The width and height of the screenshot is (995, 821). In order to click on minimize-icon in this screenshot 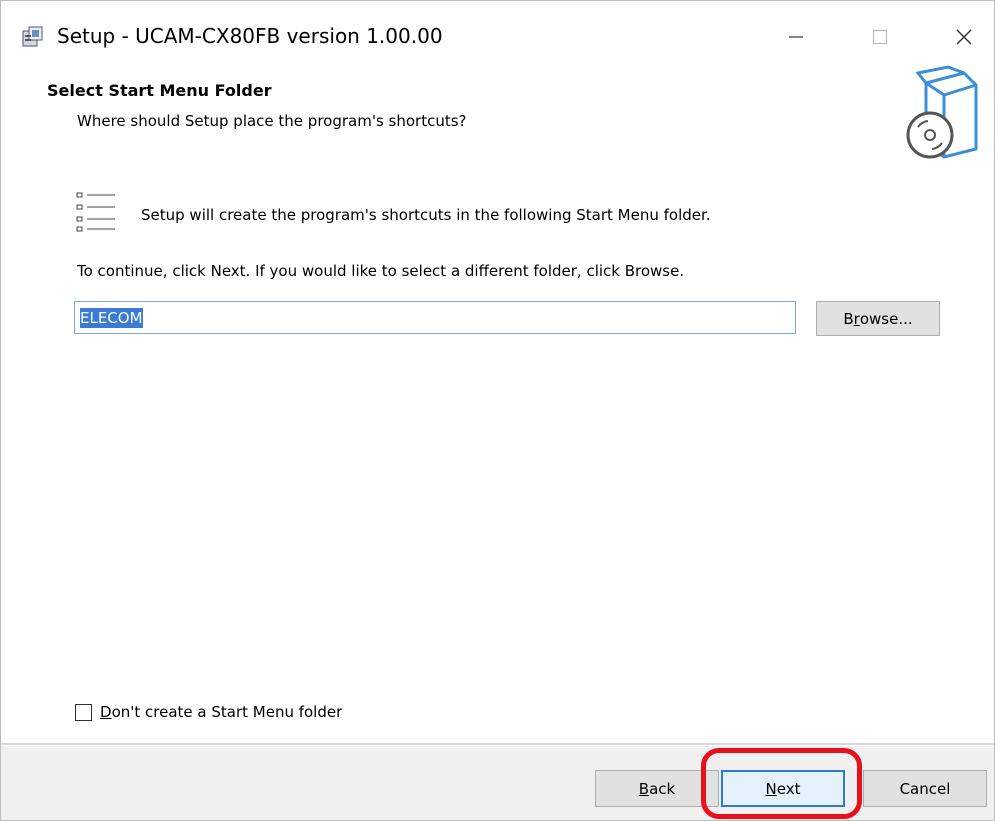, I will do `click(796, 37)`.